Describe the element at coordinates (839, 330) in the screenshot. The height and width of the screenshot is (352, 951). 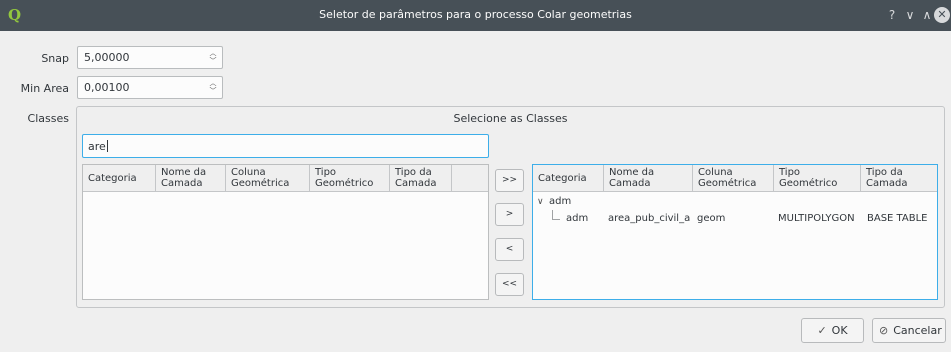
I see `ok-label: OK` at that location.